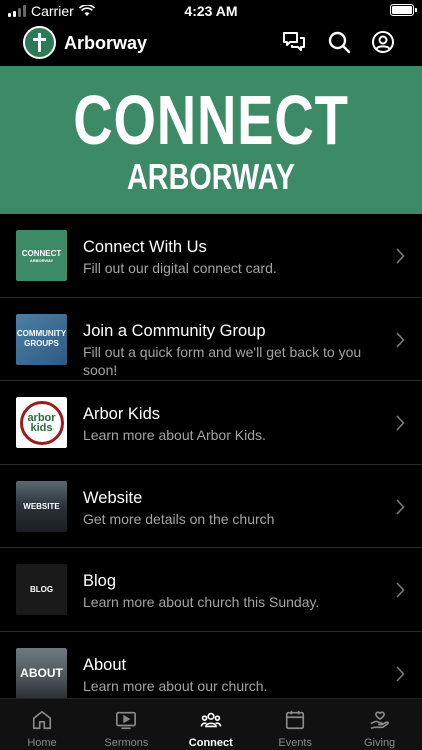 The width and height of the screenshot is (422, 750). Describe the element at coordinates (201, 602) in the screenshot. I see `list-item-subtitle: Learn more about church this Sunday.` at that location.